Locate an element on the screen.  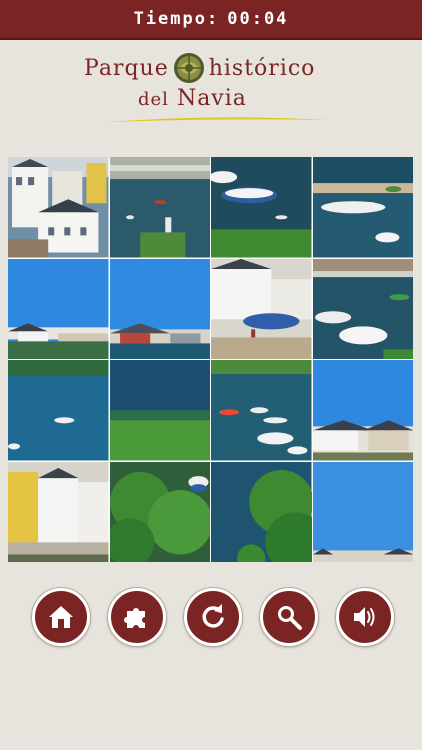
home-icon is located at coordinates (61, 617).